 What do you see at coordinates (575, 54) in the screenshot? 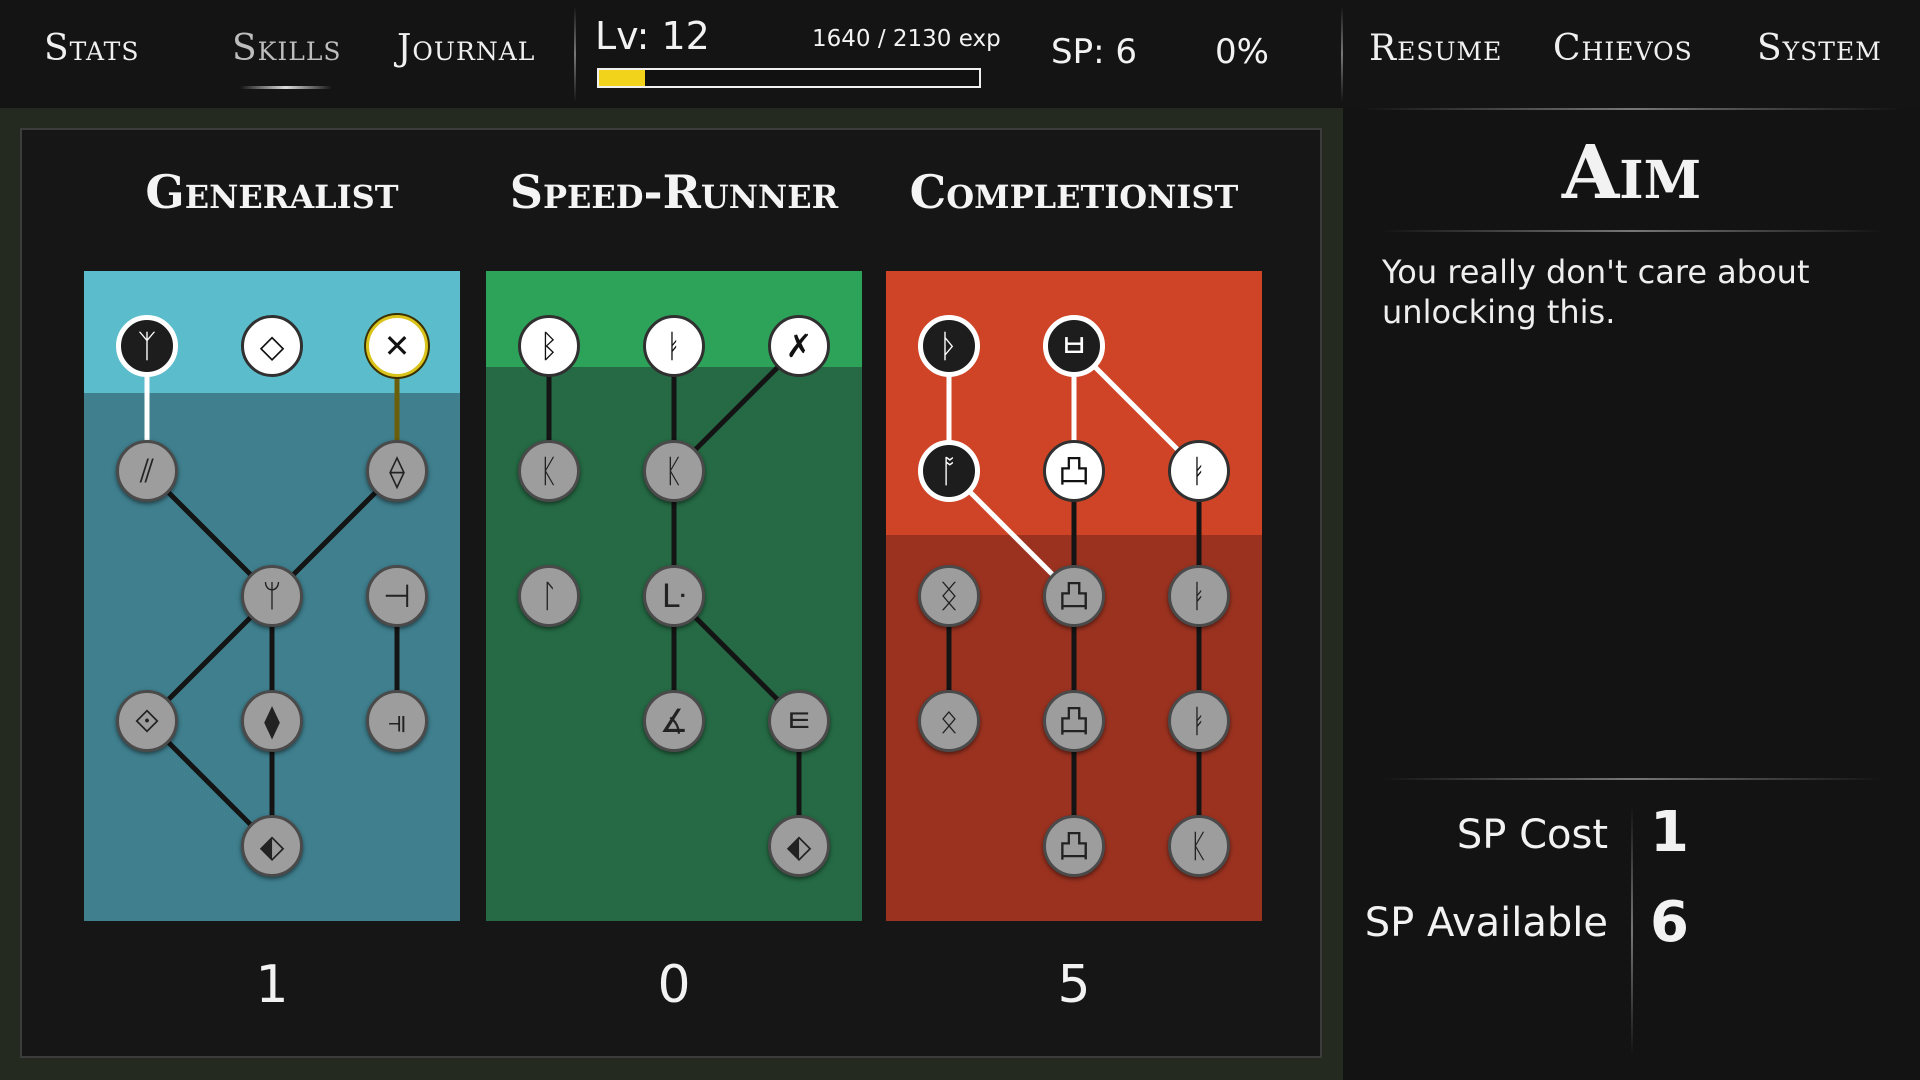
I see `top-divider-left` at bounding box center [575, 54].